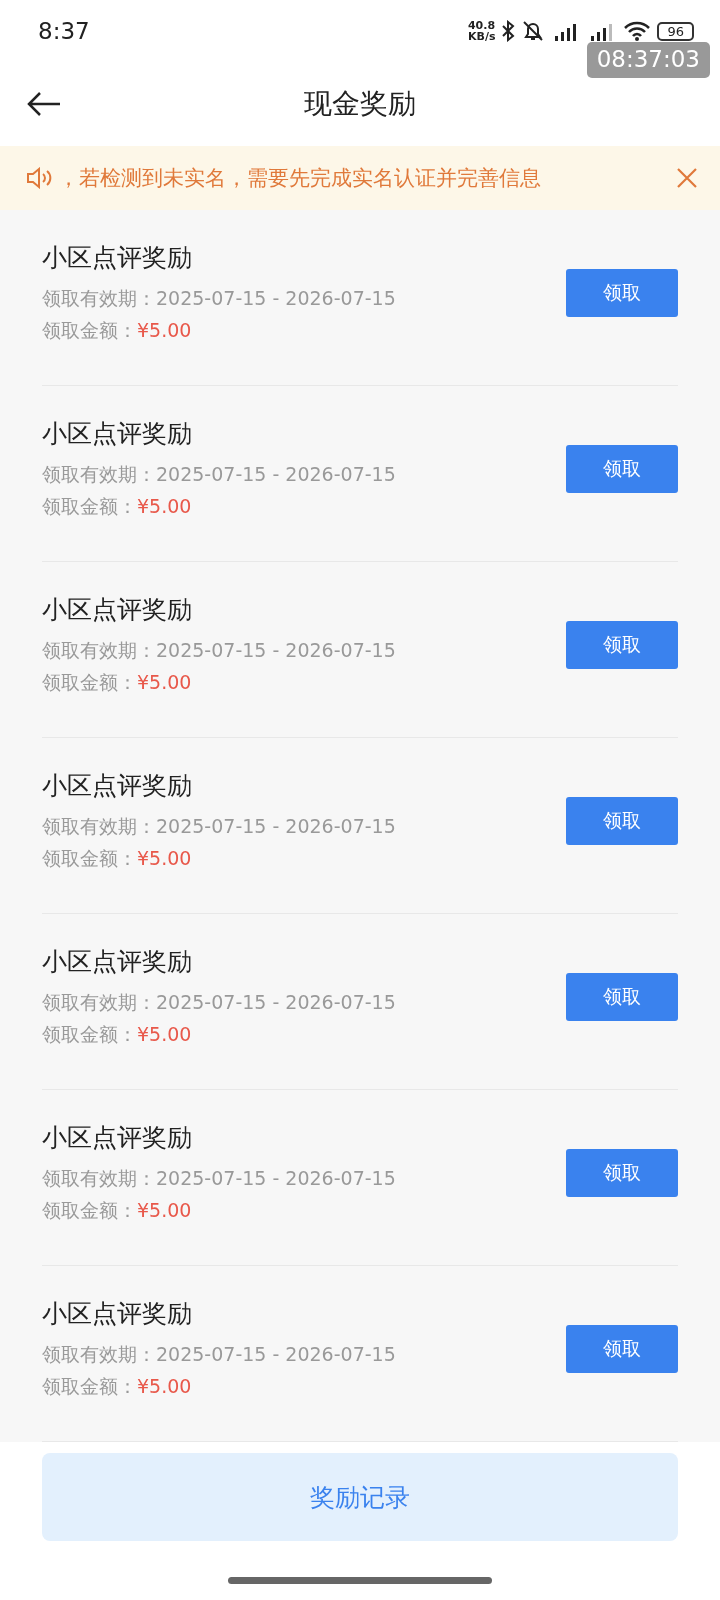 Image resolution: width=720 pixels, height=1600 pixels. I want to click on recording-clock: 08:37:03, so click(648, 60).